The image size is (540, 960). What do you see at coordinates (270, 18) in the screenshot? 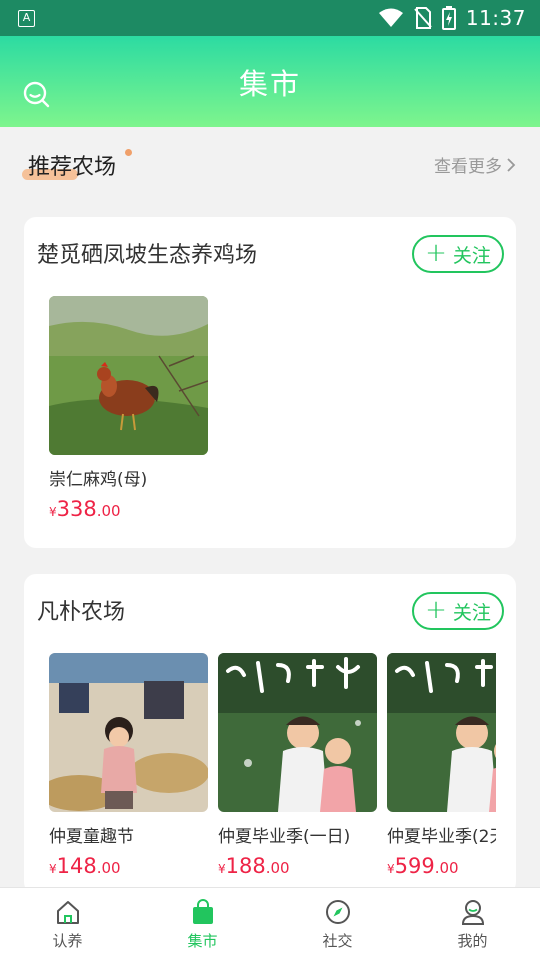
I see `status-bar: A 11:37` at bounding box center [270, 18].